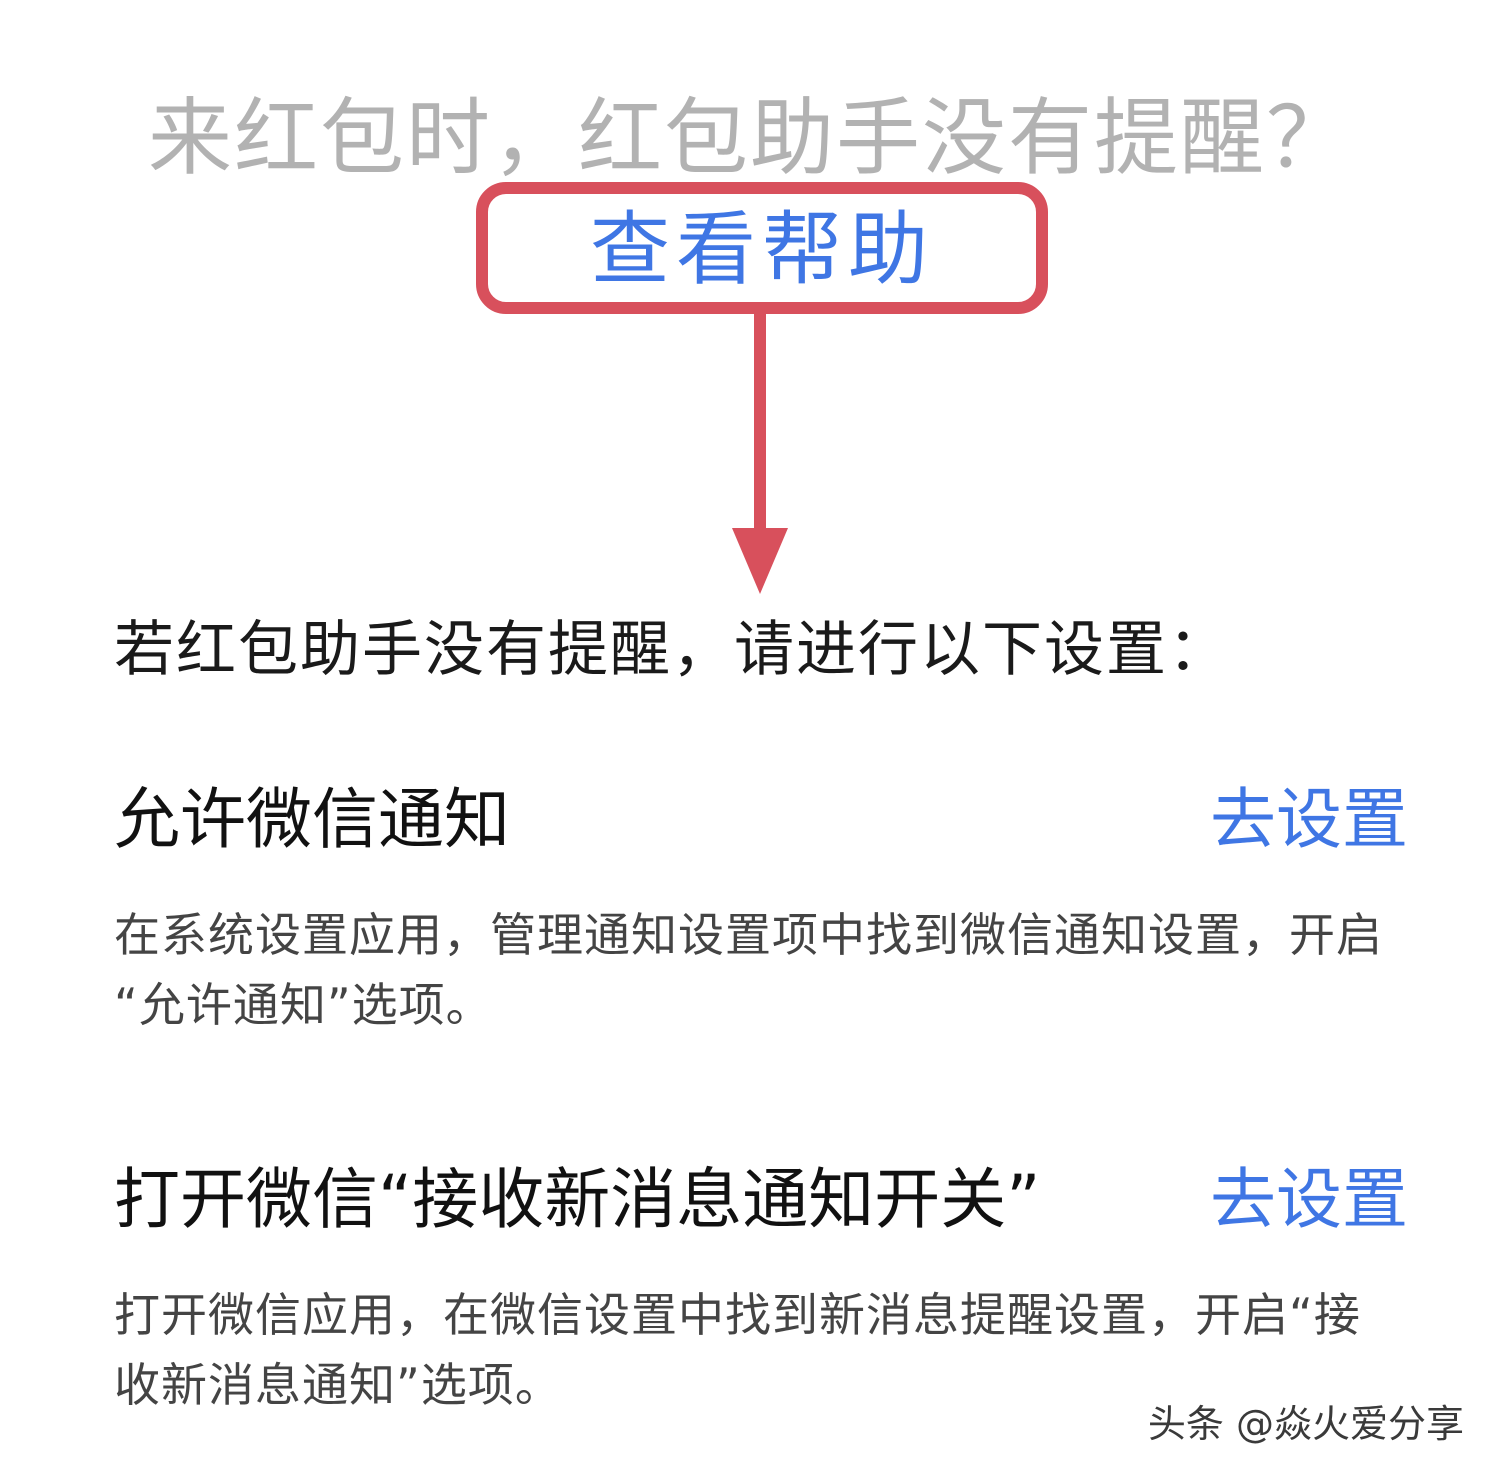 Image resolution: width=1500 pixels, height=1480 pixels. I want to click on view-help-link: 查看帮助, so click(762, 250).